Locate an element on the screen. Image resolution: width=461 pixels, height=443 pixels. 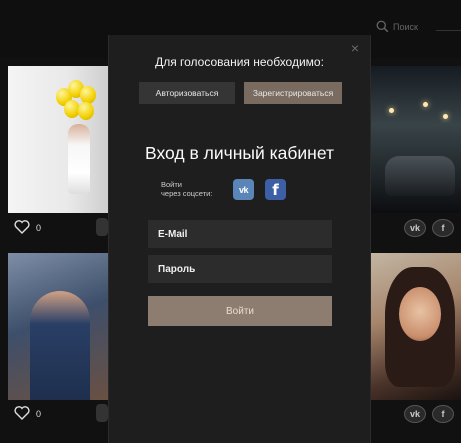
search: Поиск is located at coordinates (397, 26).